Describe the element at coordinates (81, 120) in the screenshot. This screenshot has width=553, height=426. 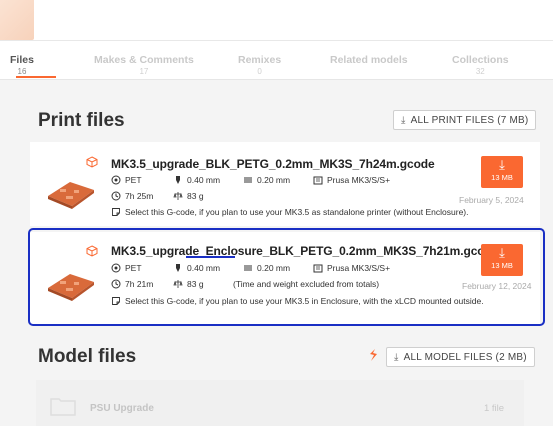
I see `print-files-title: Print files` at that location.